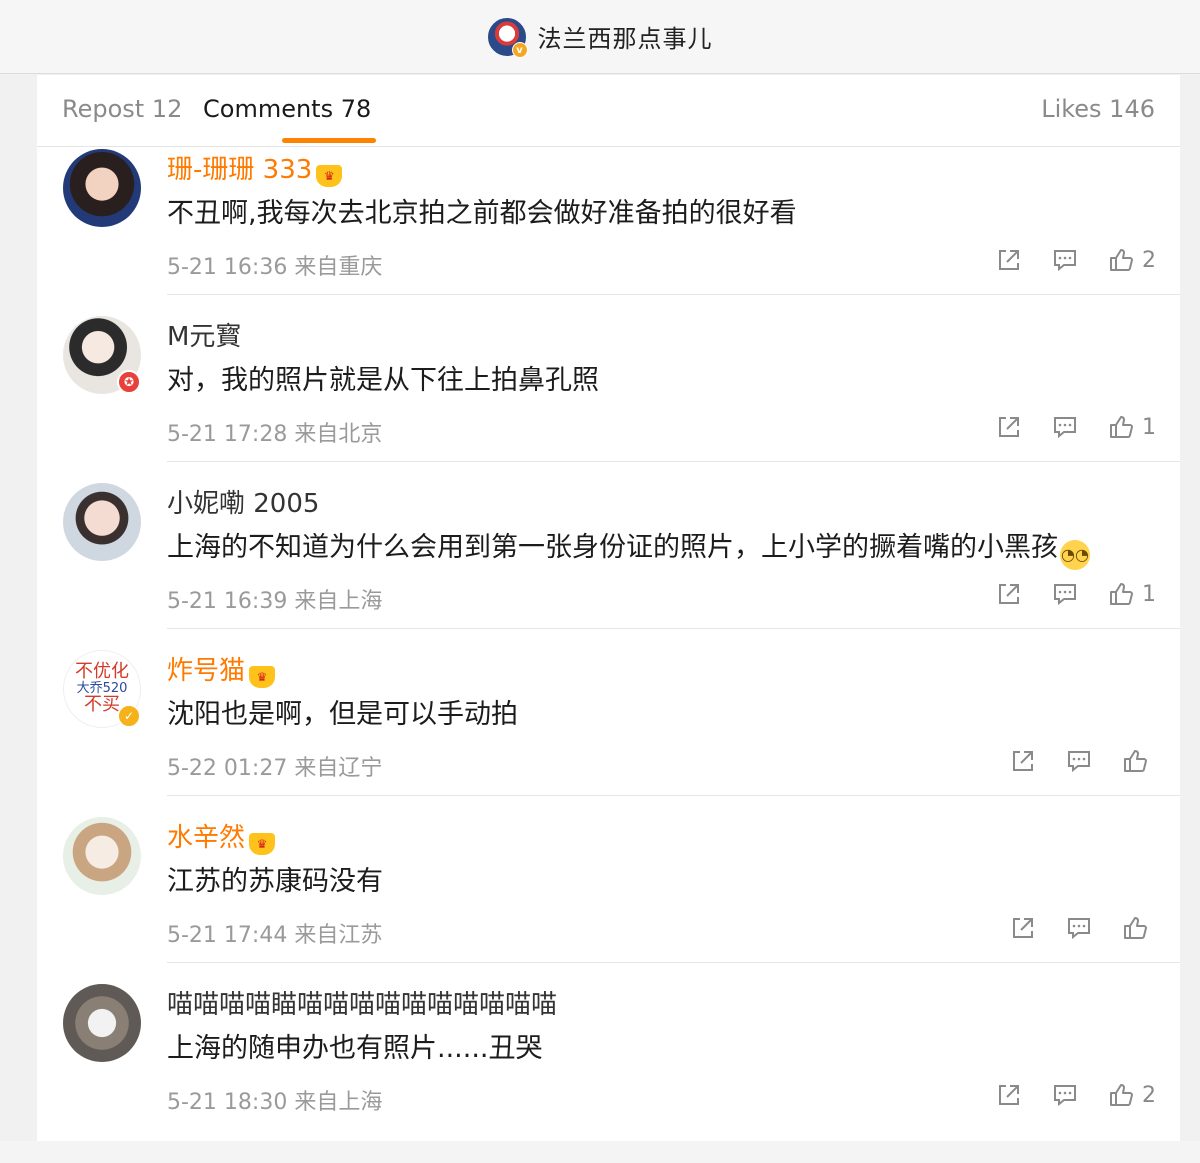 The image size is (1200, 1163). I want to click on dizzy-face-emoji-icon: ◔◔, so click(1075, 555).